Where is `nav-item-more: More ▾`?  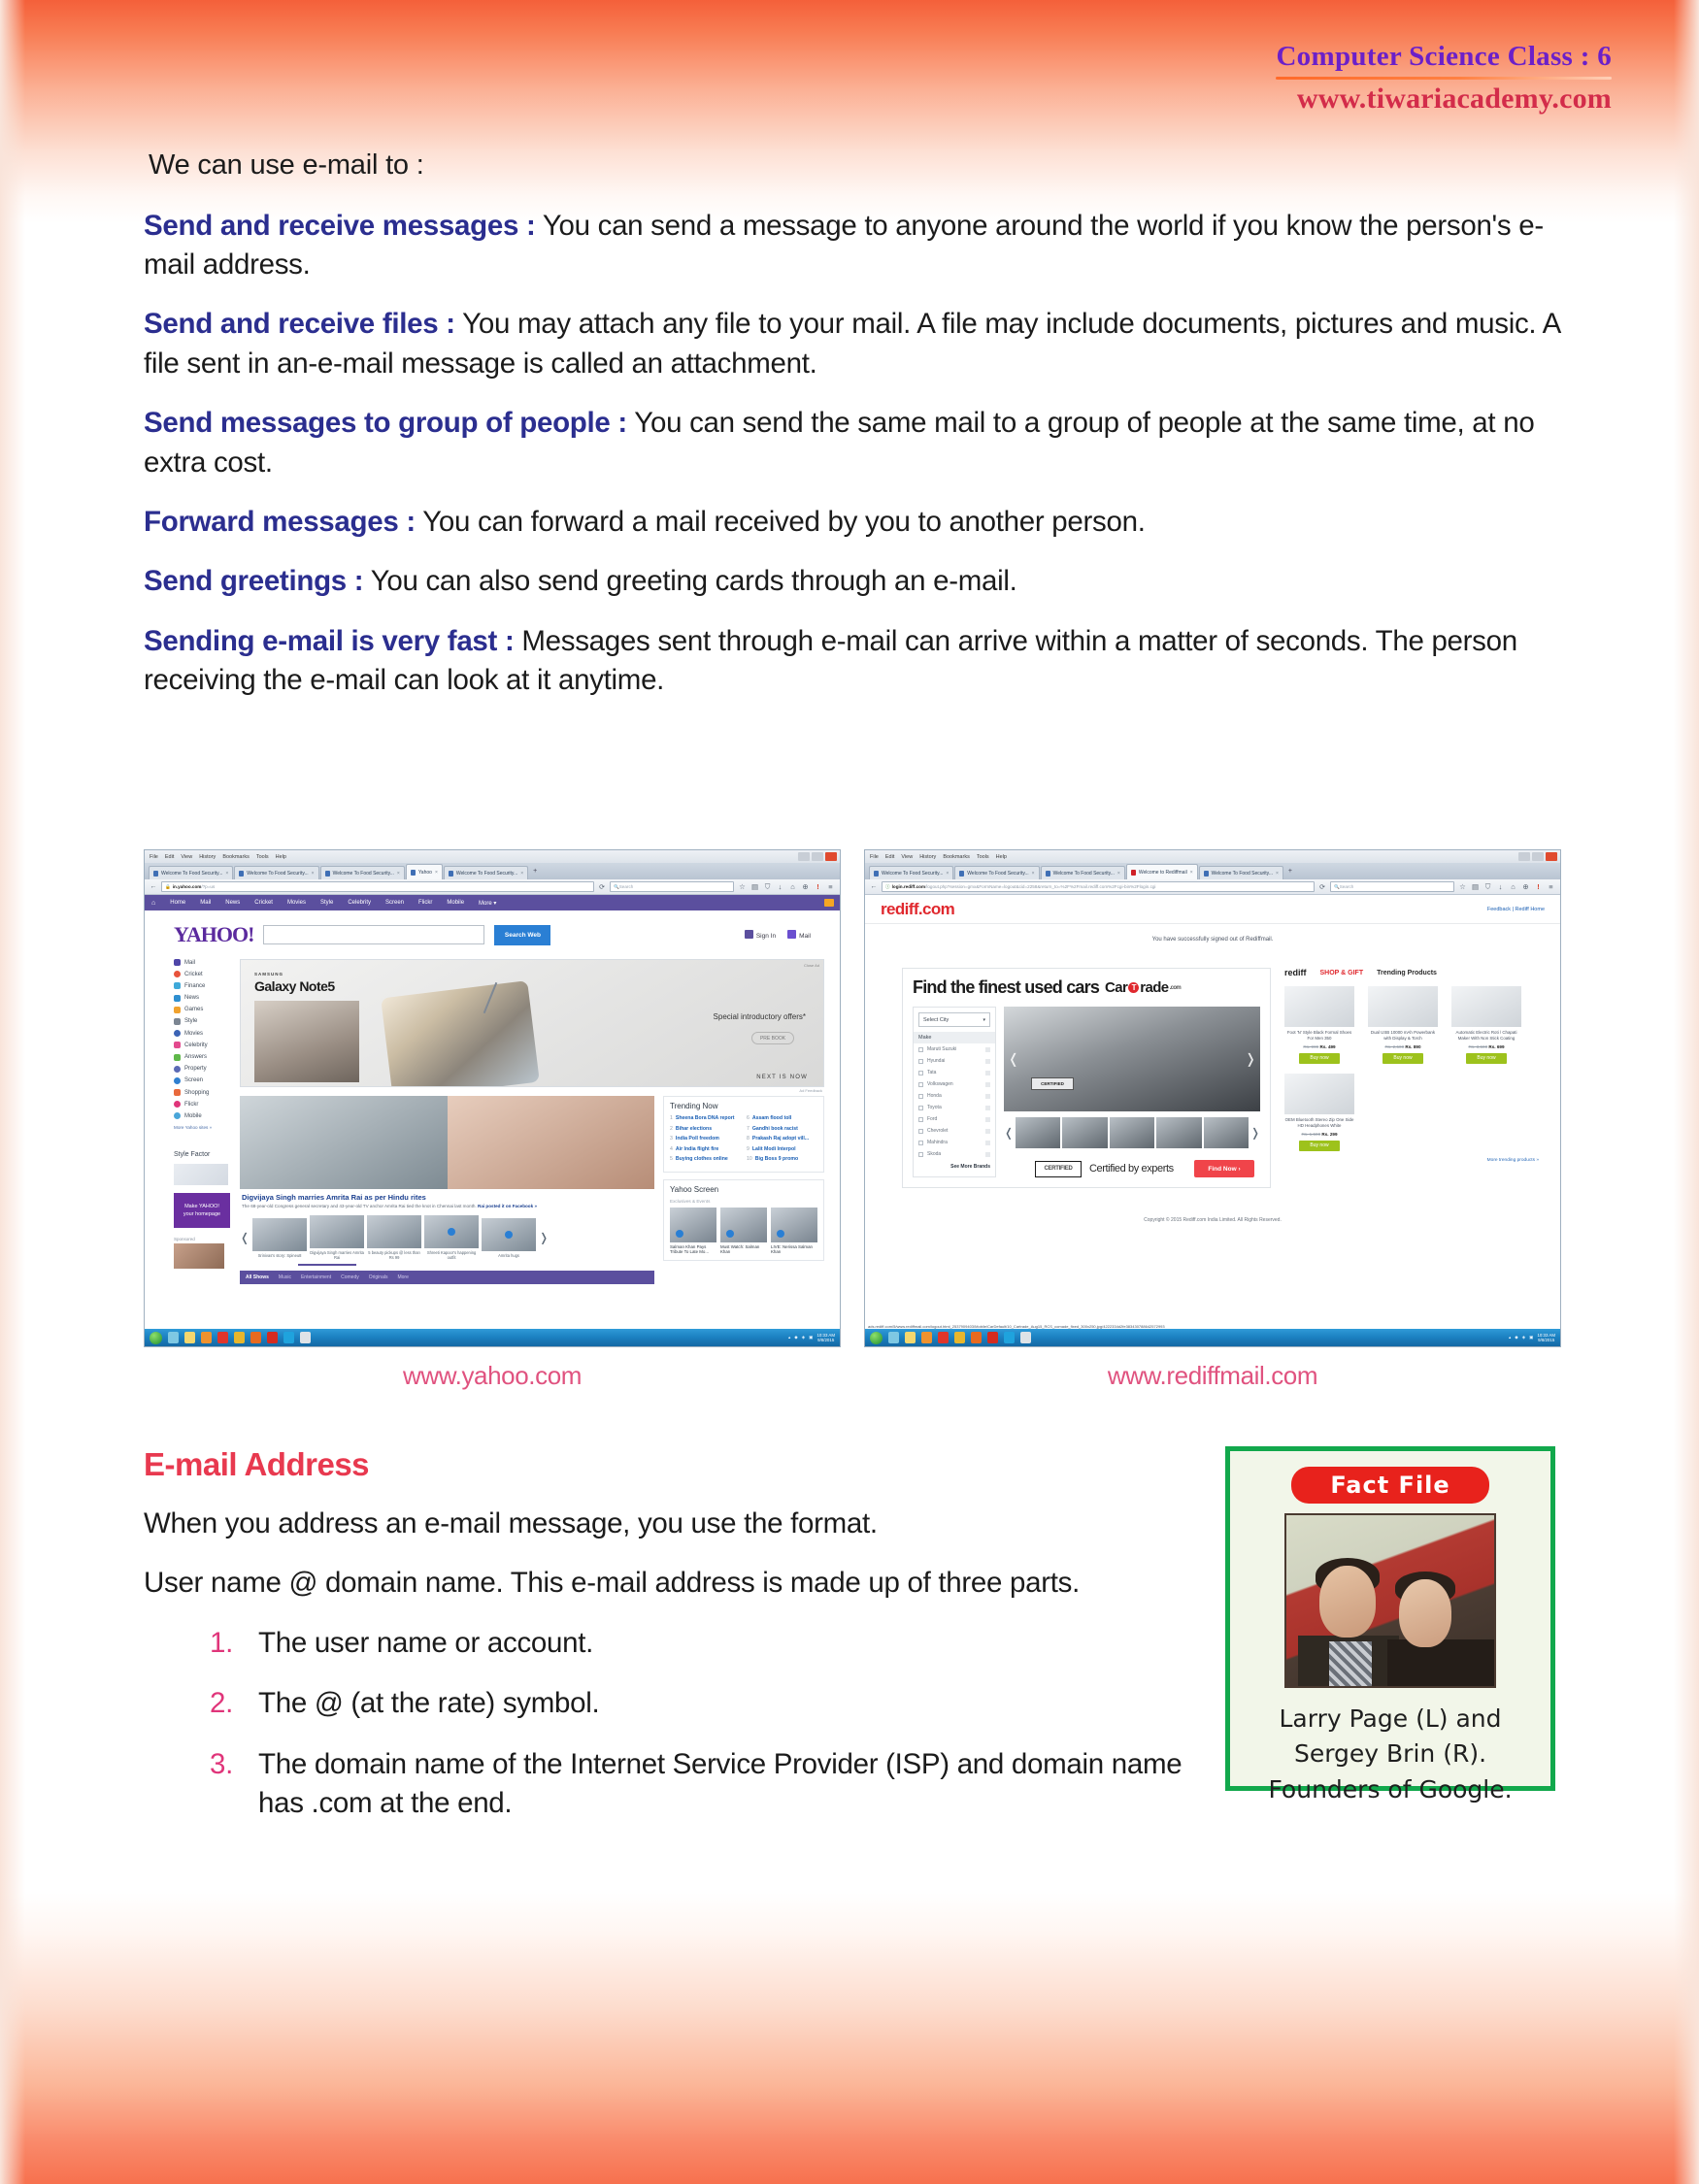
nav-item-more: More ▾ is located at coordinates (487, 903).